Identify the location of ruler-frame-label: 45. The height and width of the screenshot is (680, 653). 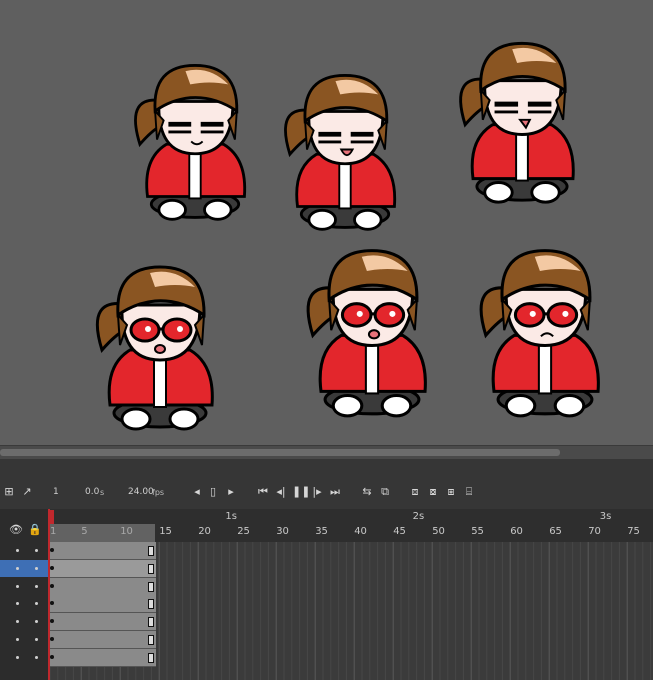
(399, 531).